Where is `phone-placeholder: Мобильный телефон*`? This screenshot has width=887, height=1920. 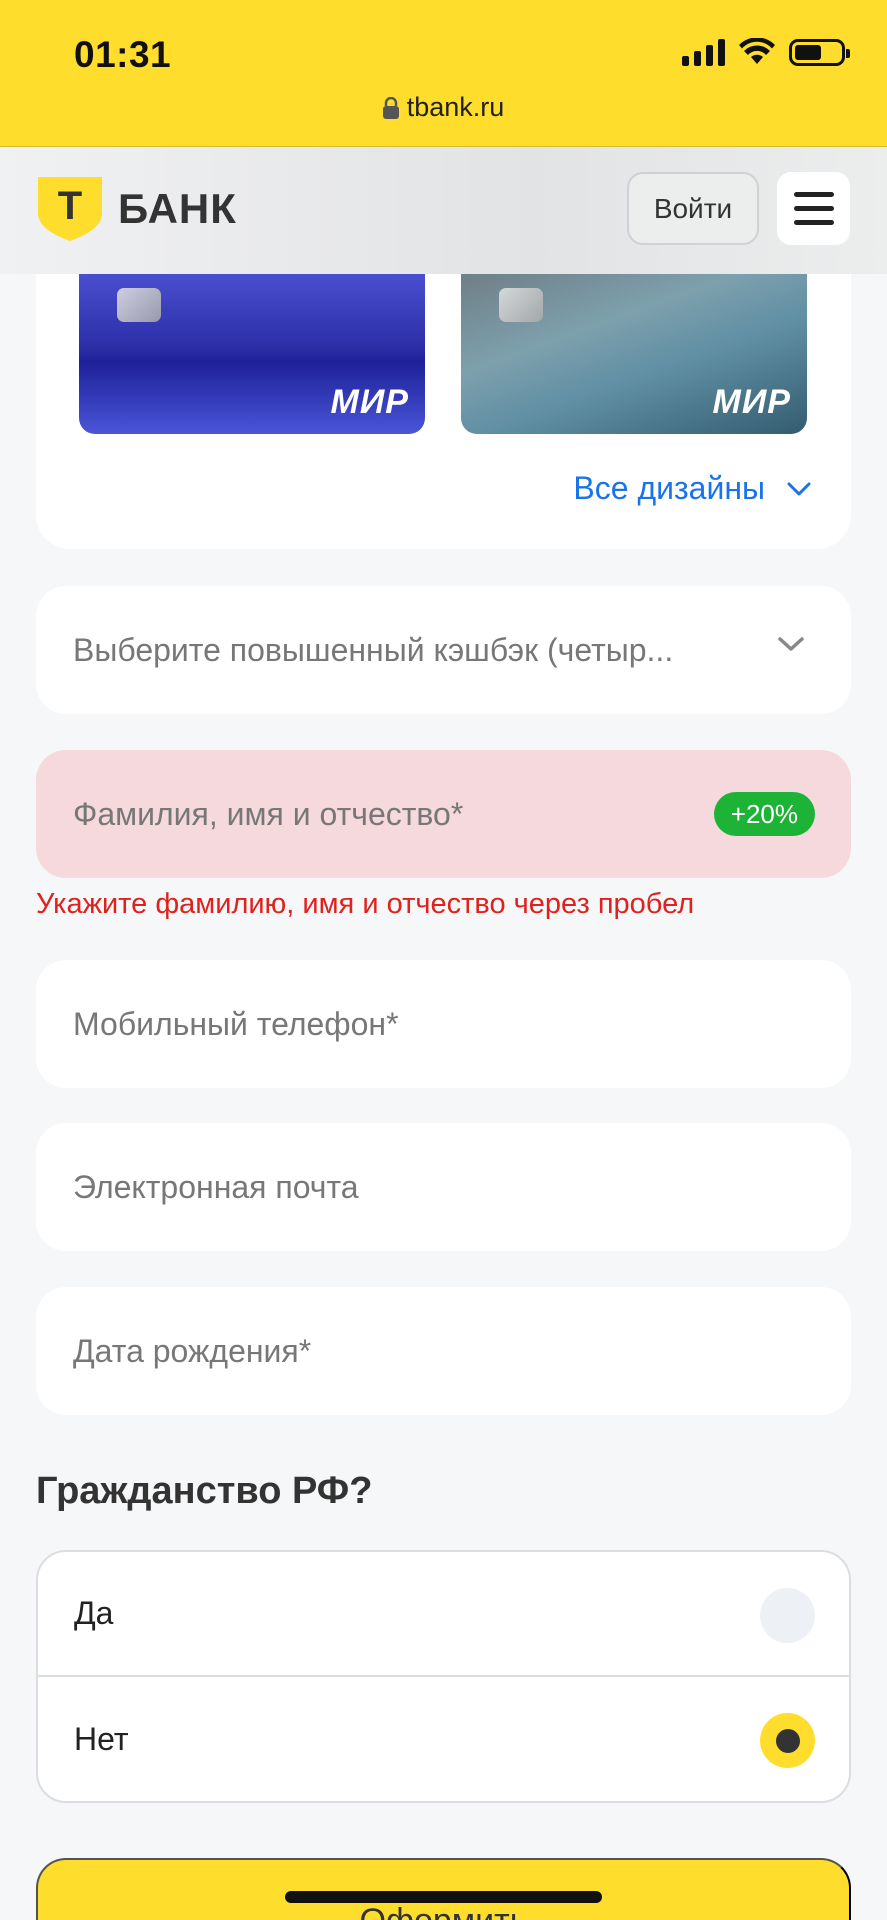 phone-placeholder: Мобильный телефон* is located at coordinates (236, 1023).